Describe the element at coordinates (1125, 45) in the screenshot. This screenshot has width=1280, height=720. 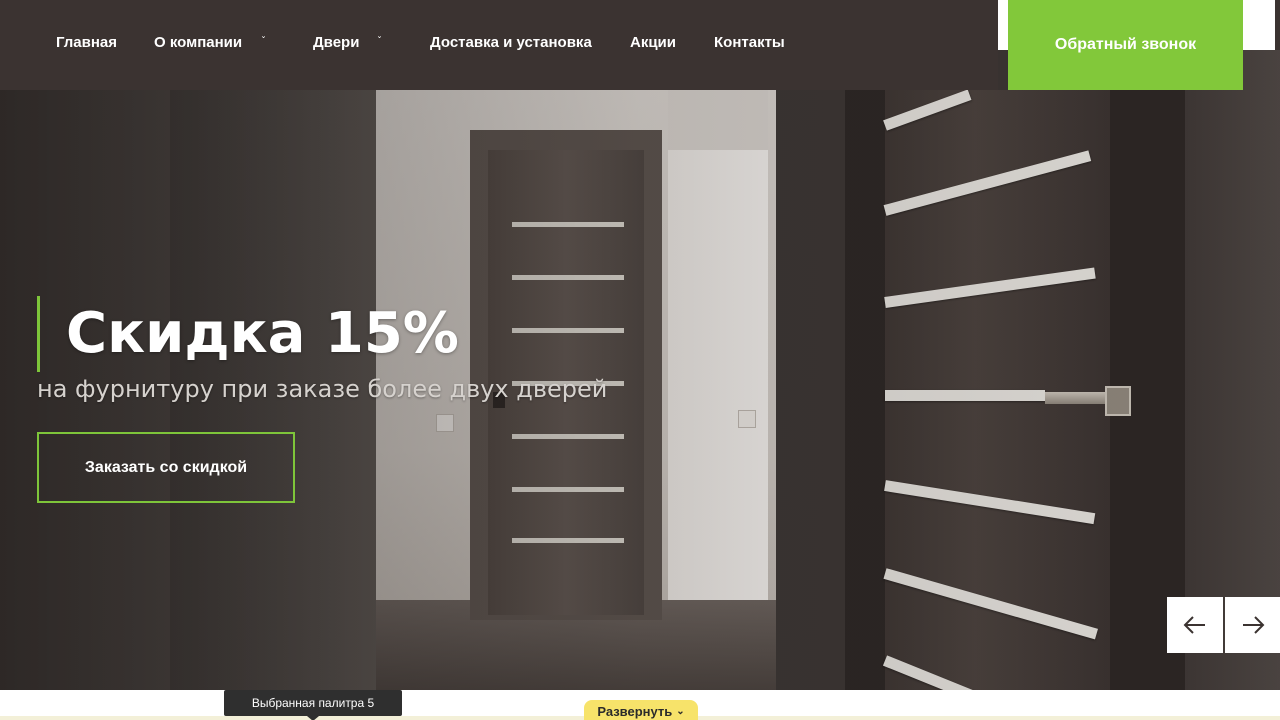
I see `callback-button: Обратный звонок` at that location.